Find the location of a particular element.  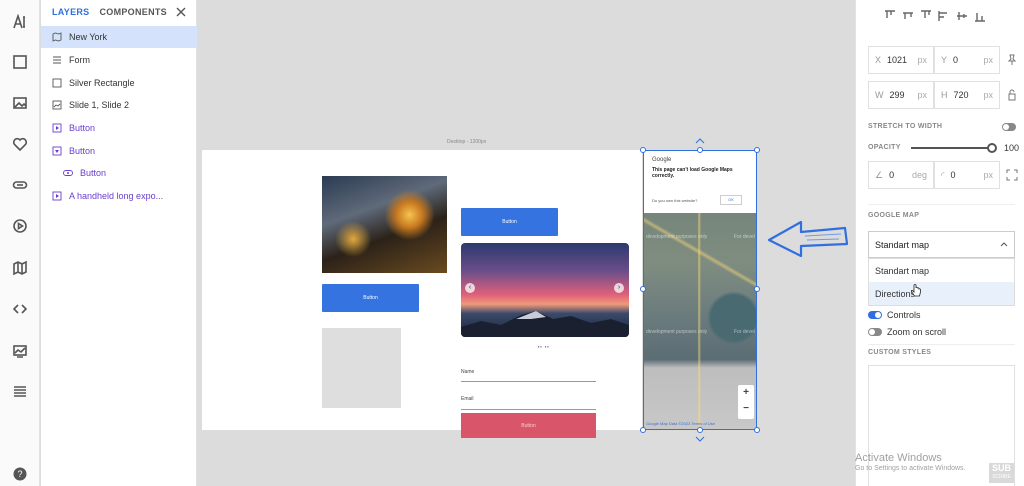

opacity-slider-thumb is located at coordinates (992, 148).